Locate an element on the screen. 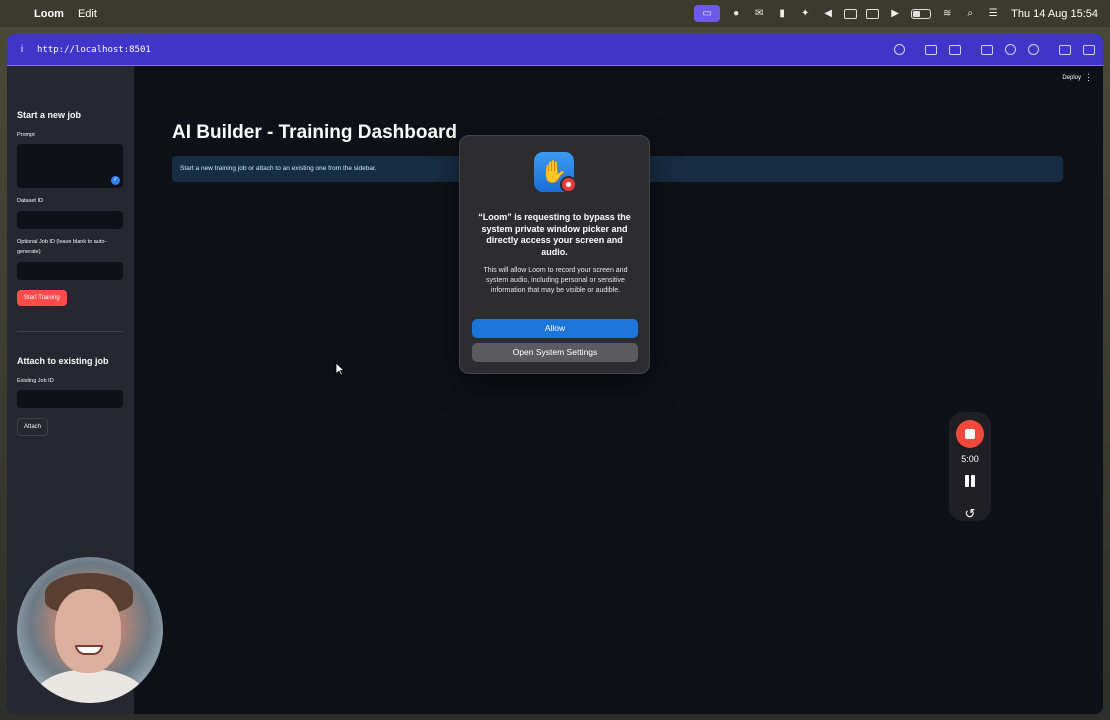 Image resolution: width=1110 pixels, height=720 pixels. browser-toolbar is located at coordinates (994, 49).